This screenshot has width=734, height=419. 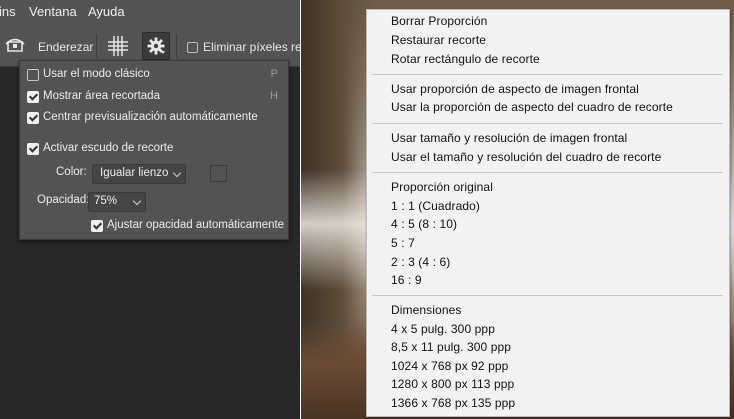 What do you see at coordinates (150, 12) in the screenshot?
I see `menu-bar: ins Ventana Ayuda` at bounding box center [150, 12].